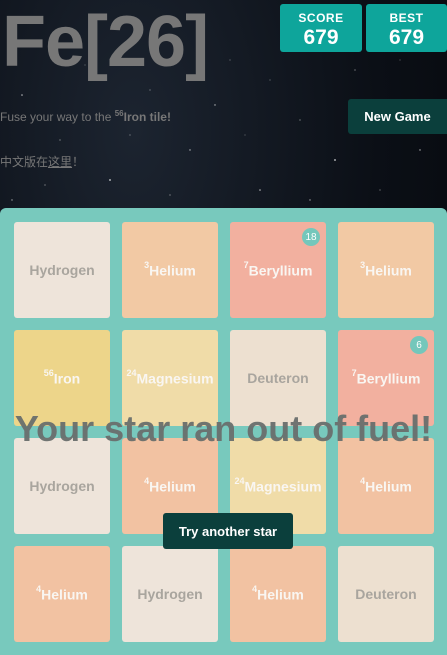 Image resolution: width=447 pixels, height=655 pixels. I want to click on tile-count-badge: 6, so click(419, 345).